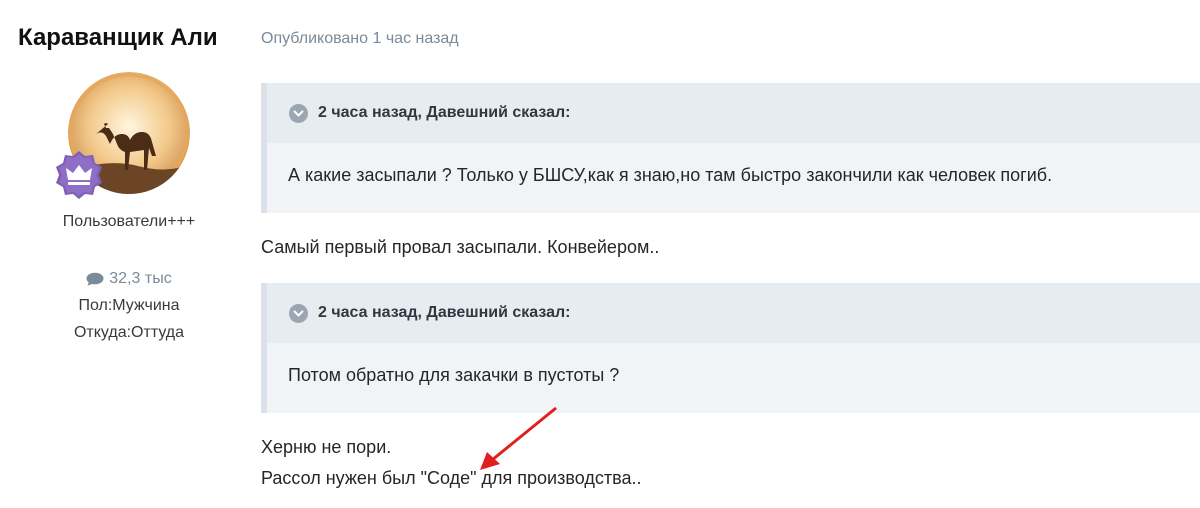 The image size is (1200, 508). Describe the element at coordinates (79, 175) in the screenshot. I see `crown-badge-icon` at that location.